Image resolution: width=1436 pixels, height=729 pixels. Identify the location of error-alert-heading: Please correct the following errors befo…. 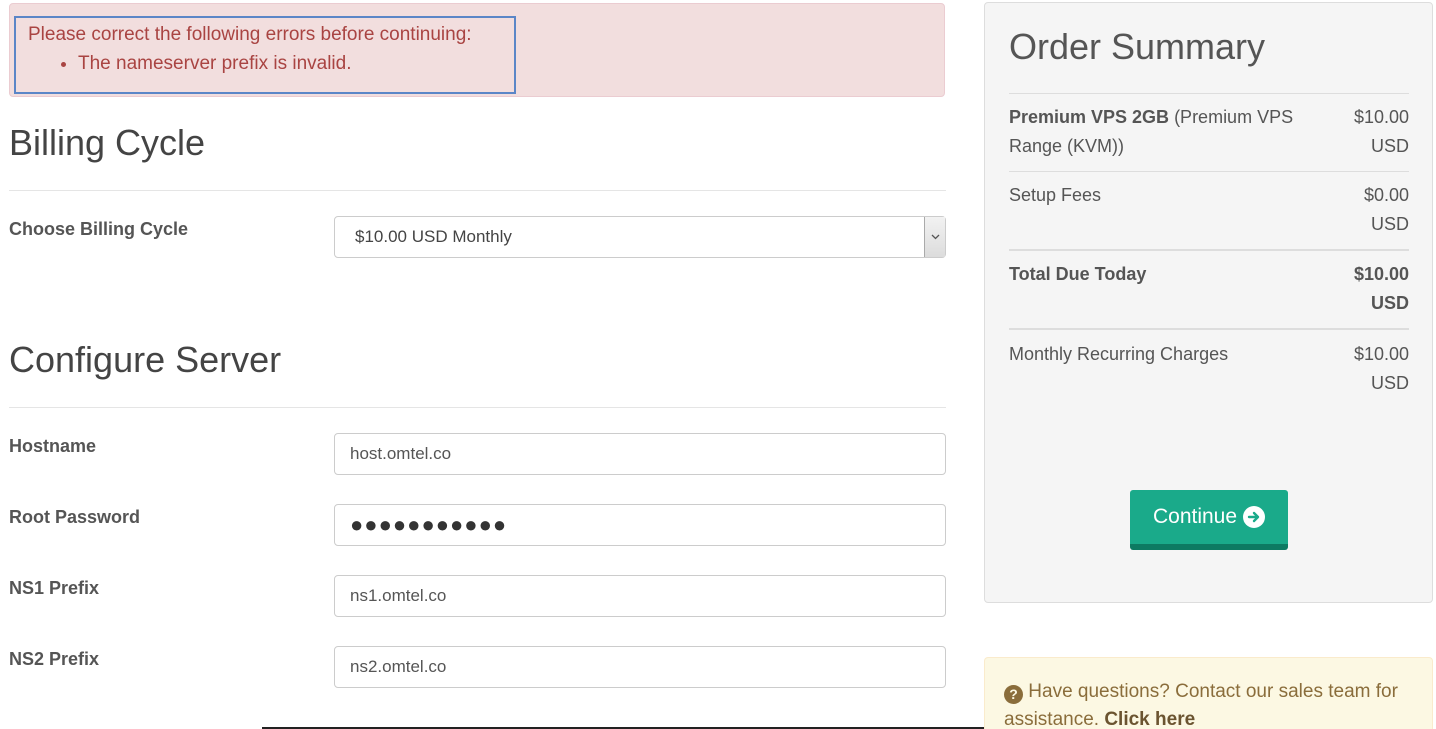
(250, 34).